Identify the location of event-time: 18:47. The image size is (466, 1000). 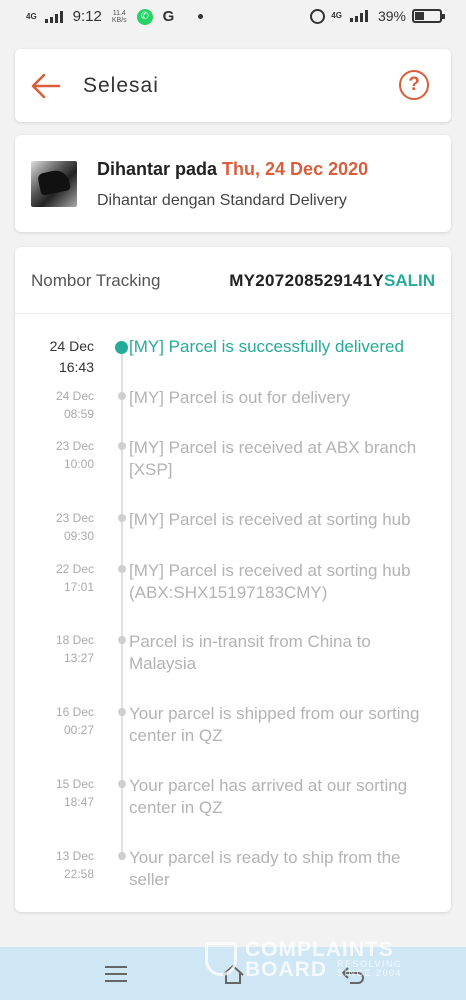
(78, 802).